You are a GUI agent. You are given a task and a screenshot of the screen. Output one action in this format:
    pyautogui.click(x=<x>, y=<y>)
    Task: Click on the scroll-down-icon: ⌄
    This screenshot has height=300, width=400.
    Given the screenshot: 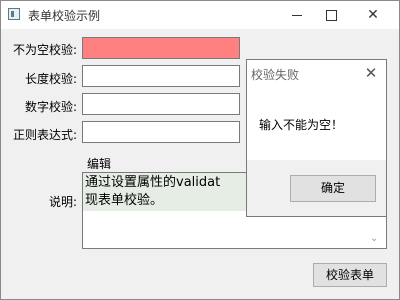 What is the action you would take?
    pyautogui.click(x=374, y=238)
    